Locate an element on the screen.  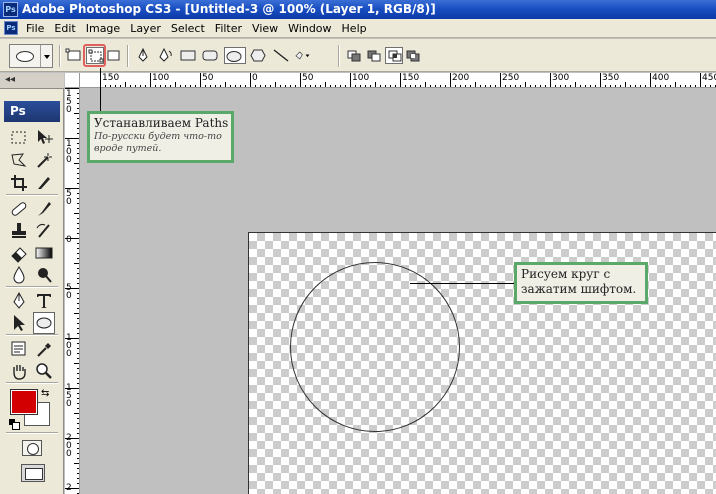
blur-tool is located at coordinates (19, 275).